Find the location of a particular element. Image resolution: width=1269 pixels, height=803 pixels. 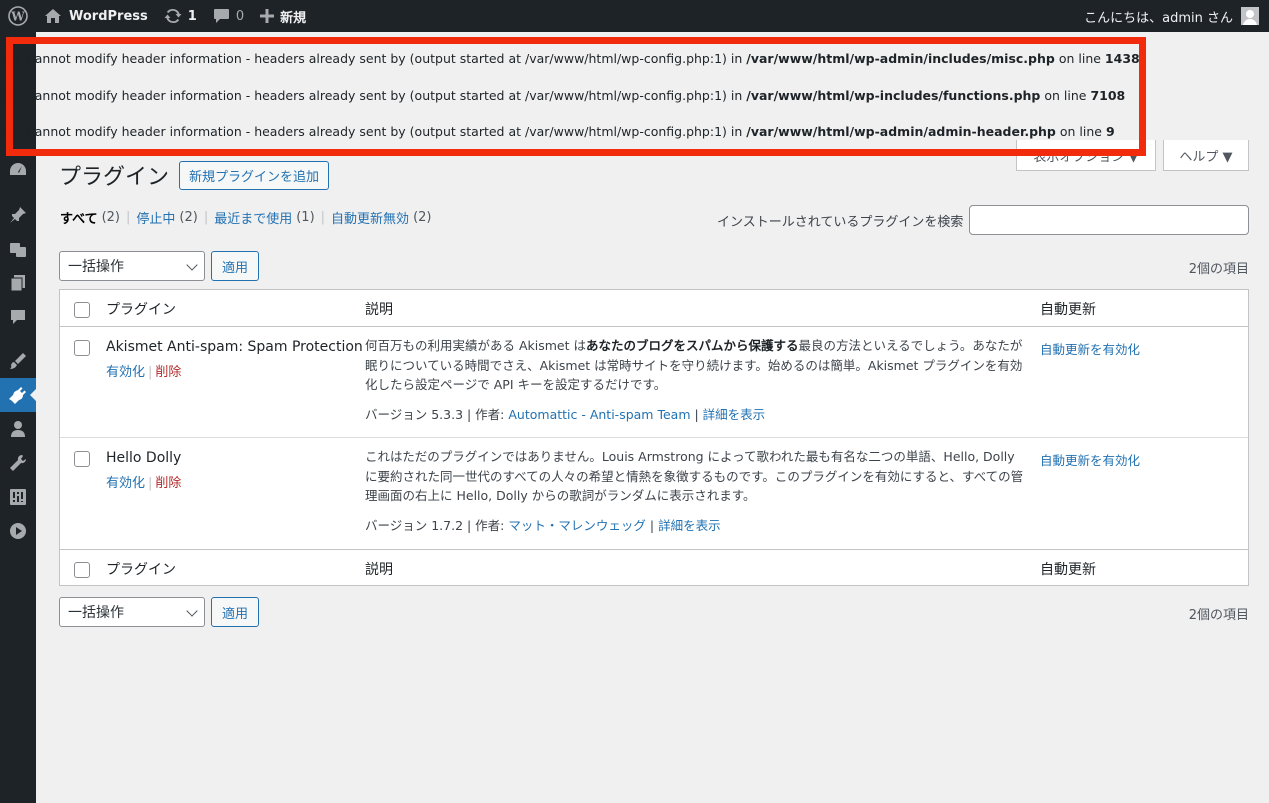

page-title: プラグイン is located at coordinates (114, 177).